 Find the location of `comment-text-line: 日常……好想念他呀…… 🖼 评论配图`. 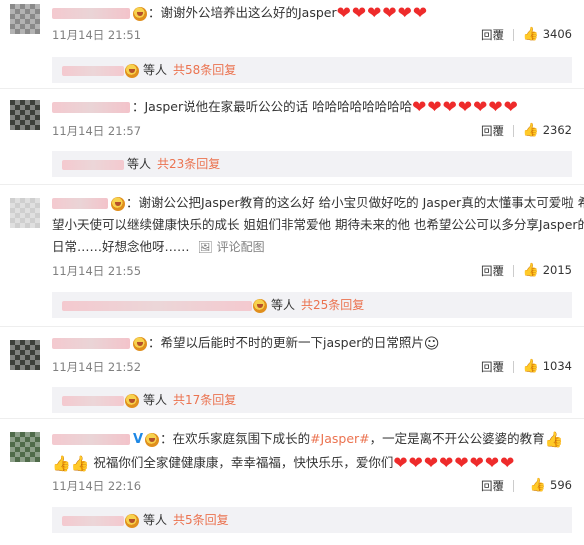

comment-text-line: 日常……好想念他呀…… 🖼 评论配图 is located at coordinates (312, 247).